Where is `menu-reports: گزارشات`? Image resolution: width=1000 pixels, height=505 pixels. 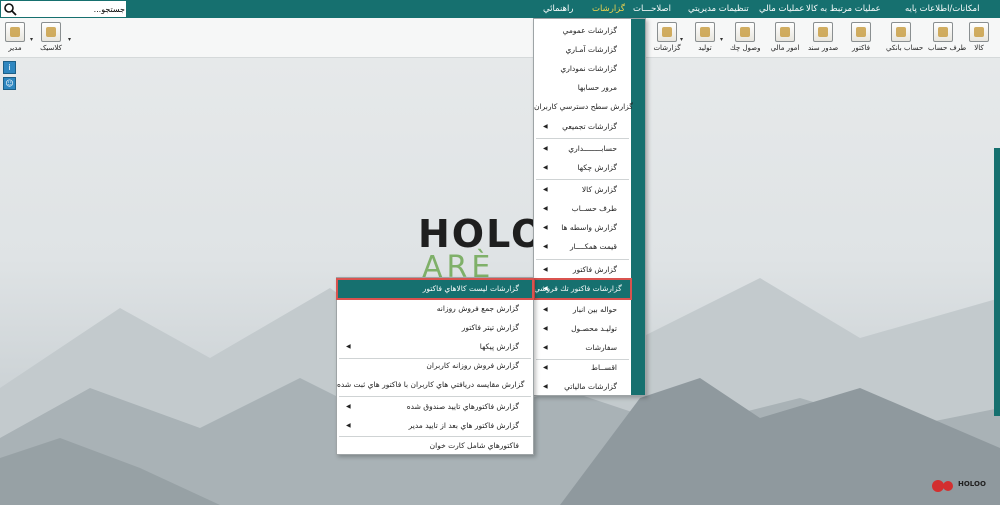
menu-reports: گزارشات is located at coordinates (608, 9).